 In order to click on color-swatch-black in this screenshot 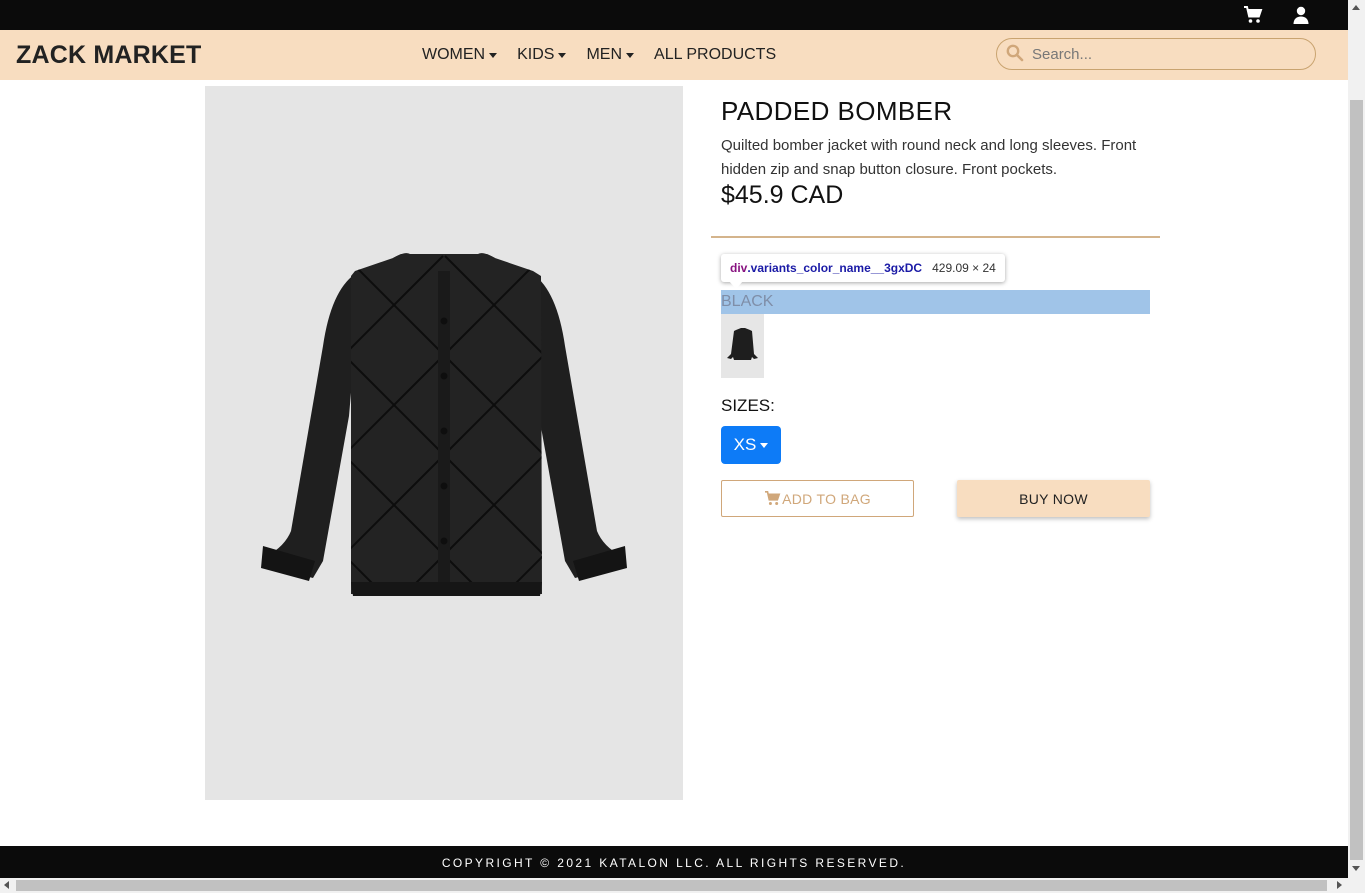, I will do `click(742, 346)`.